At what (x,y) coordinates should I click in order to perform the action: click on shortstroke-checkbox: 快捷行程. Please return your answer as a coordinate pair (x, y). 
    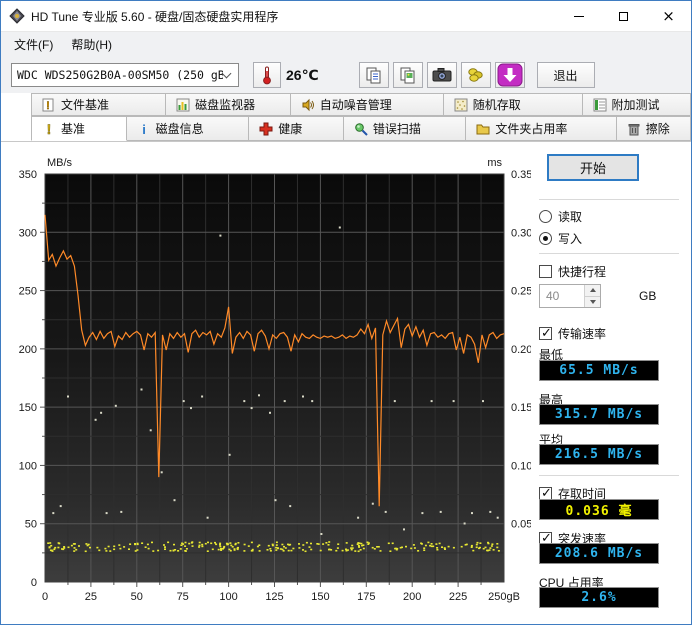
    Looking at the image, I should click on (572, 271).